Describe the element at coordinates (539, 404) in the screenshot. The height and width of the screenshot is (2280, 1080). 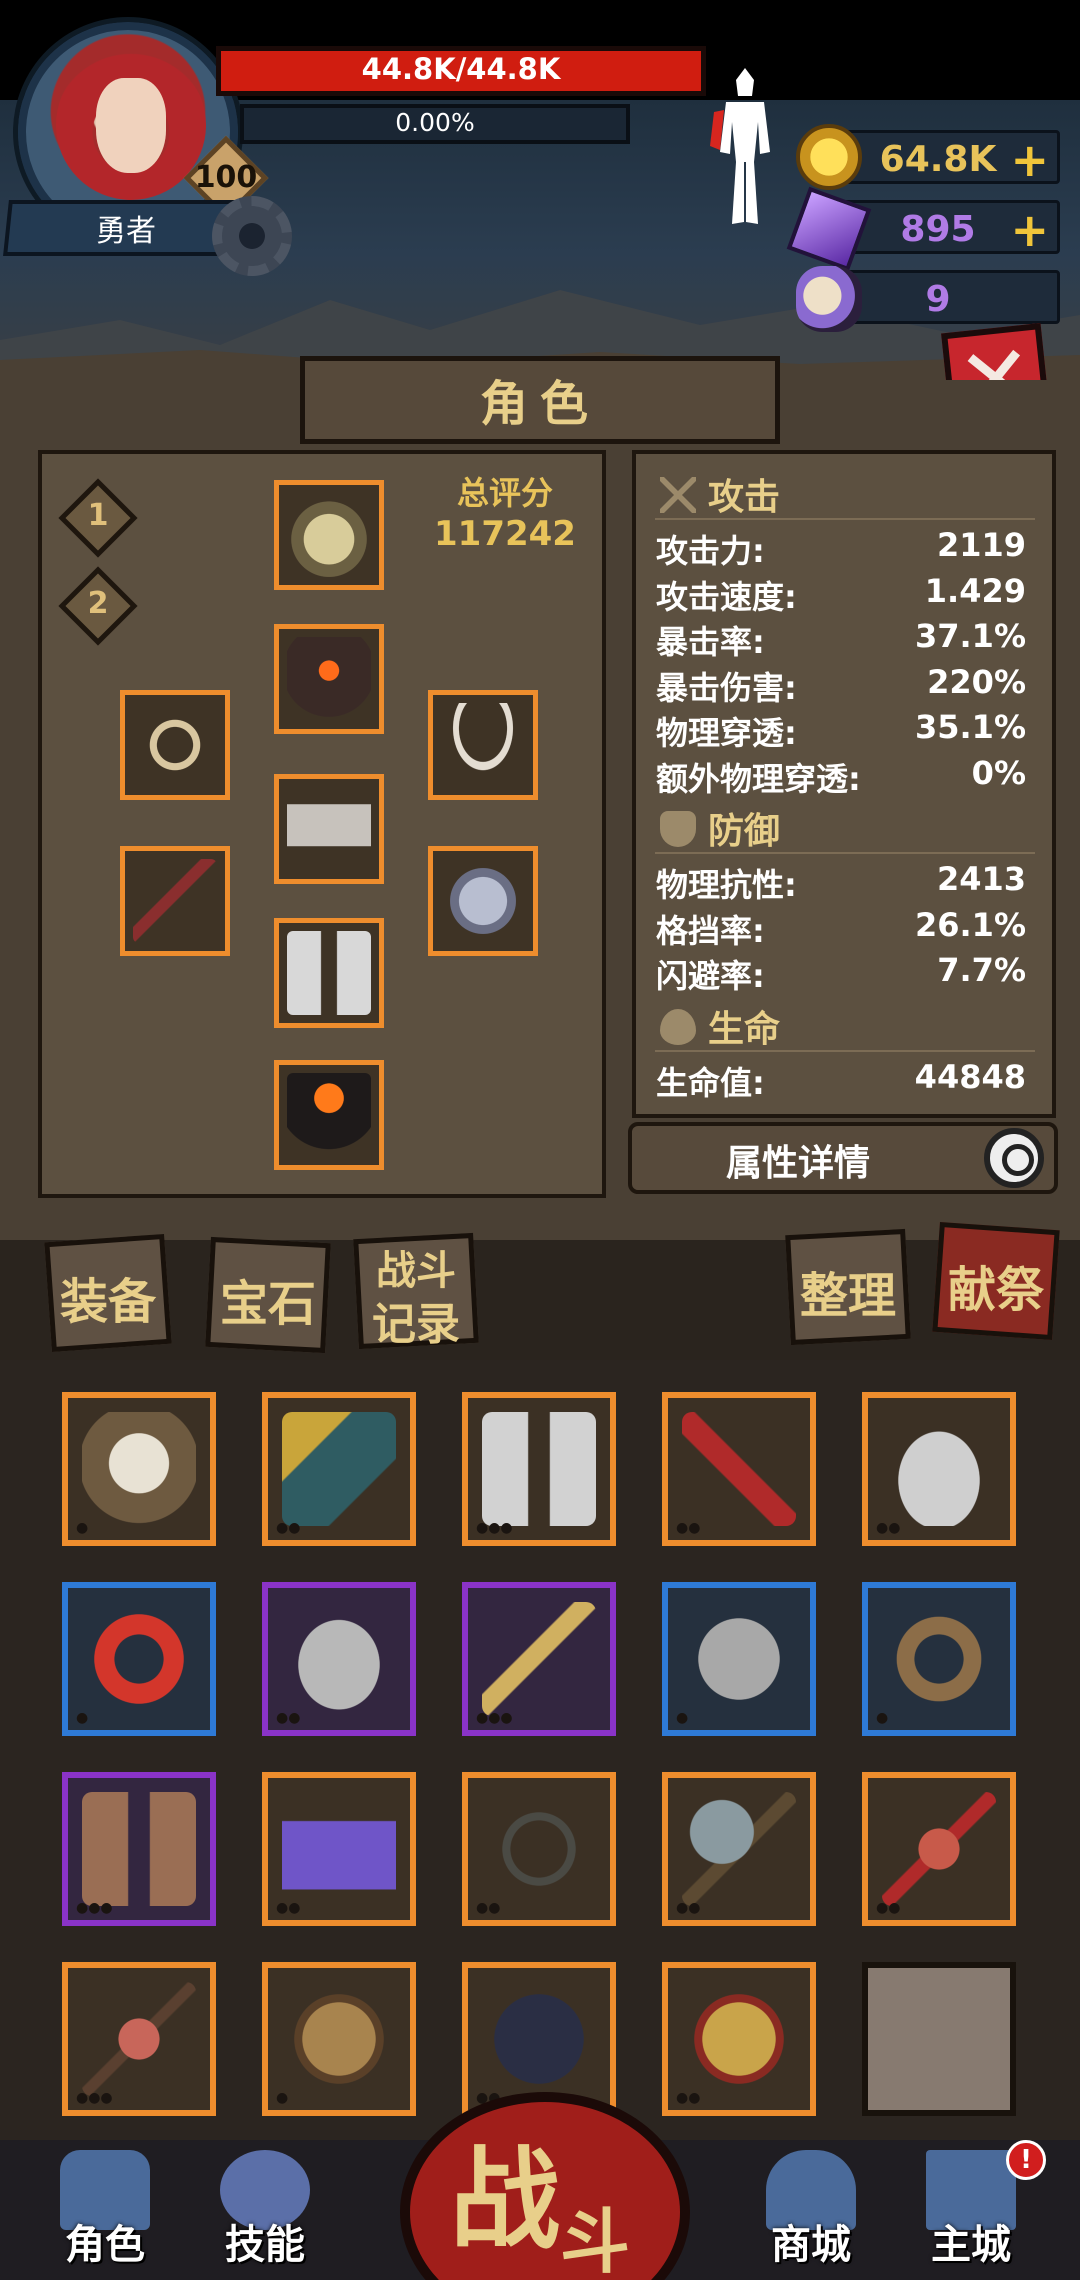
I see `panel-title: 角色` at that location.